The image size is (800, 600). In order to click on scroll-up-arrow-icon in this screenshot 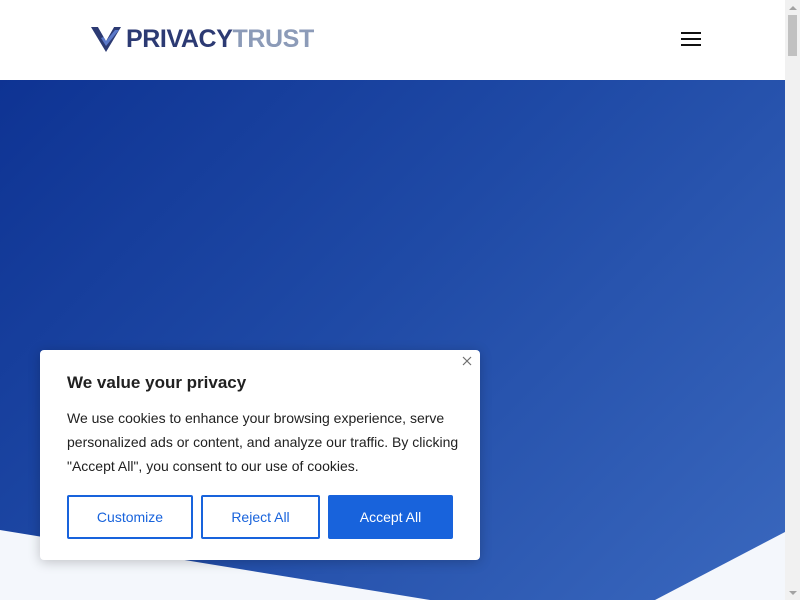, I will do `click(792, 7)`.